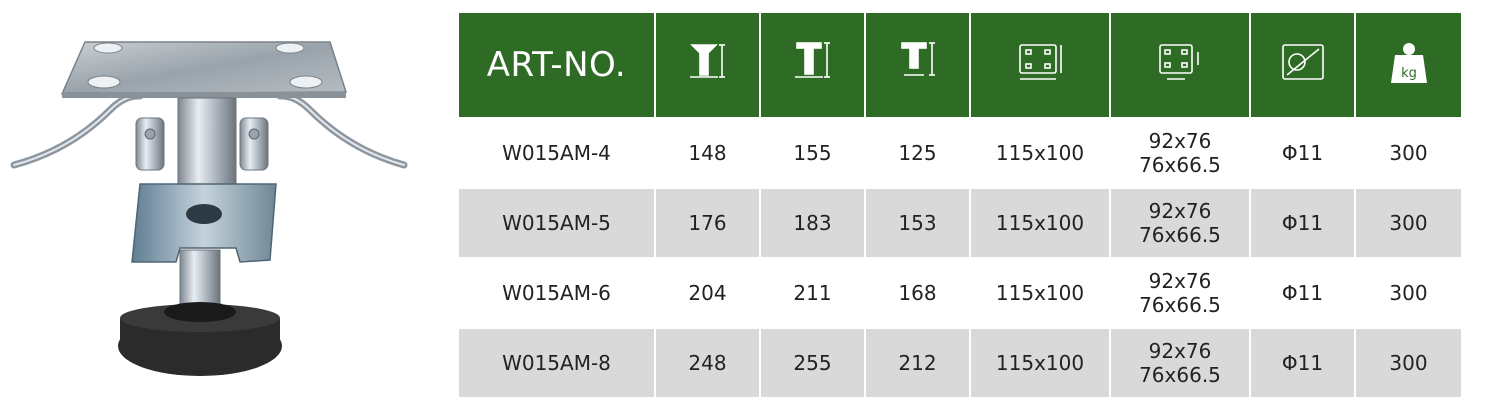  What do you see at coordinates (813, 154) in the screenshot?
I see `cell-mount-height: 155` at bounding box center [813, 154].